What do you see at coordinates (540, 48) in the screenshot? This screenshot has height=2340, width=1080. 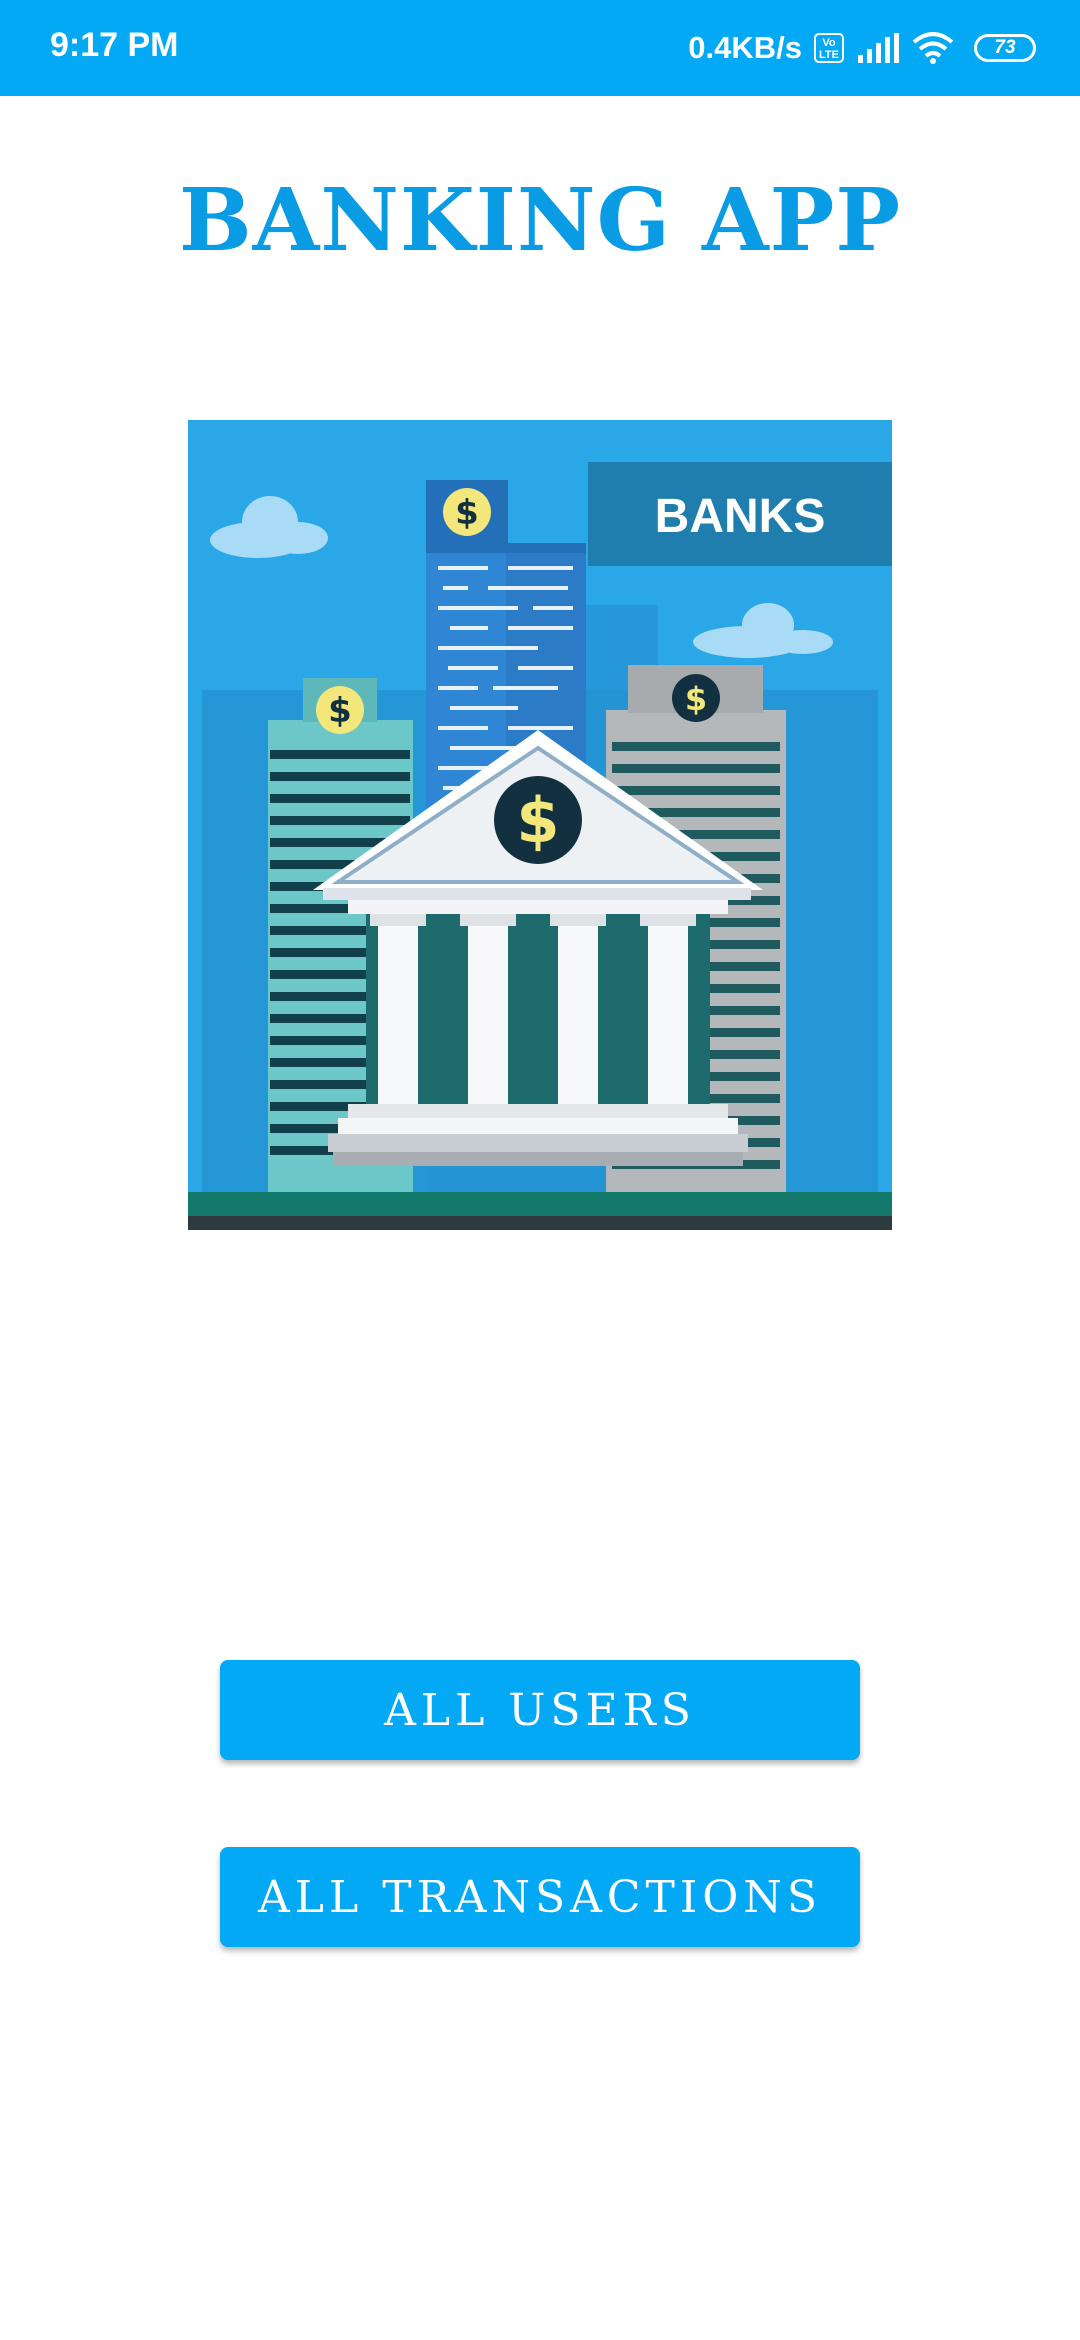 I see `status-bar: 9:17 PM 0.4KB/s Vo LTE 73` at bounding box center [540, 48].